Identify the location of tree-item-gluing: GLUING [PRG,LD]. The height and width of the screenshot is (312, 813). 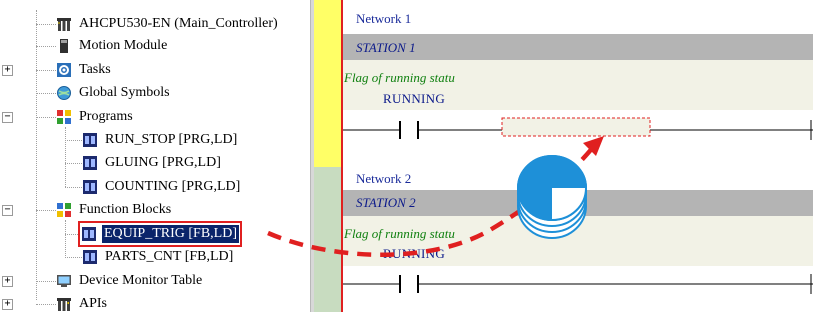
(152, 163).